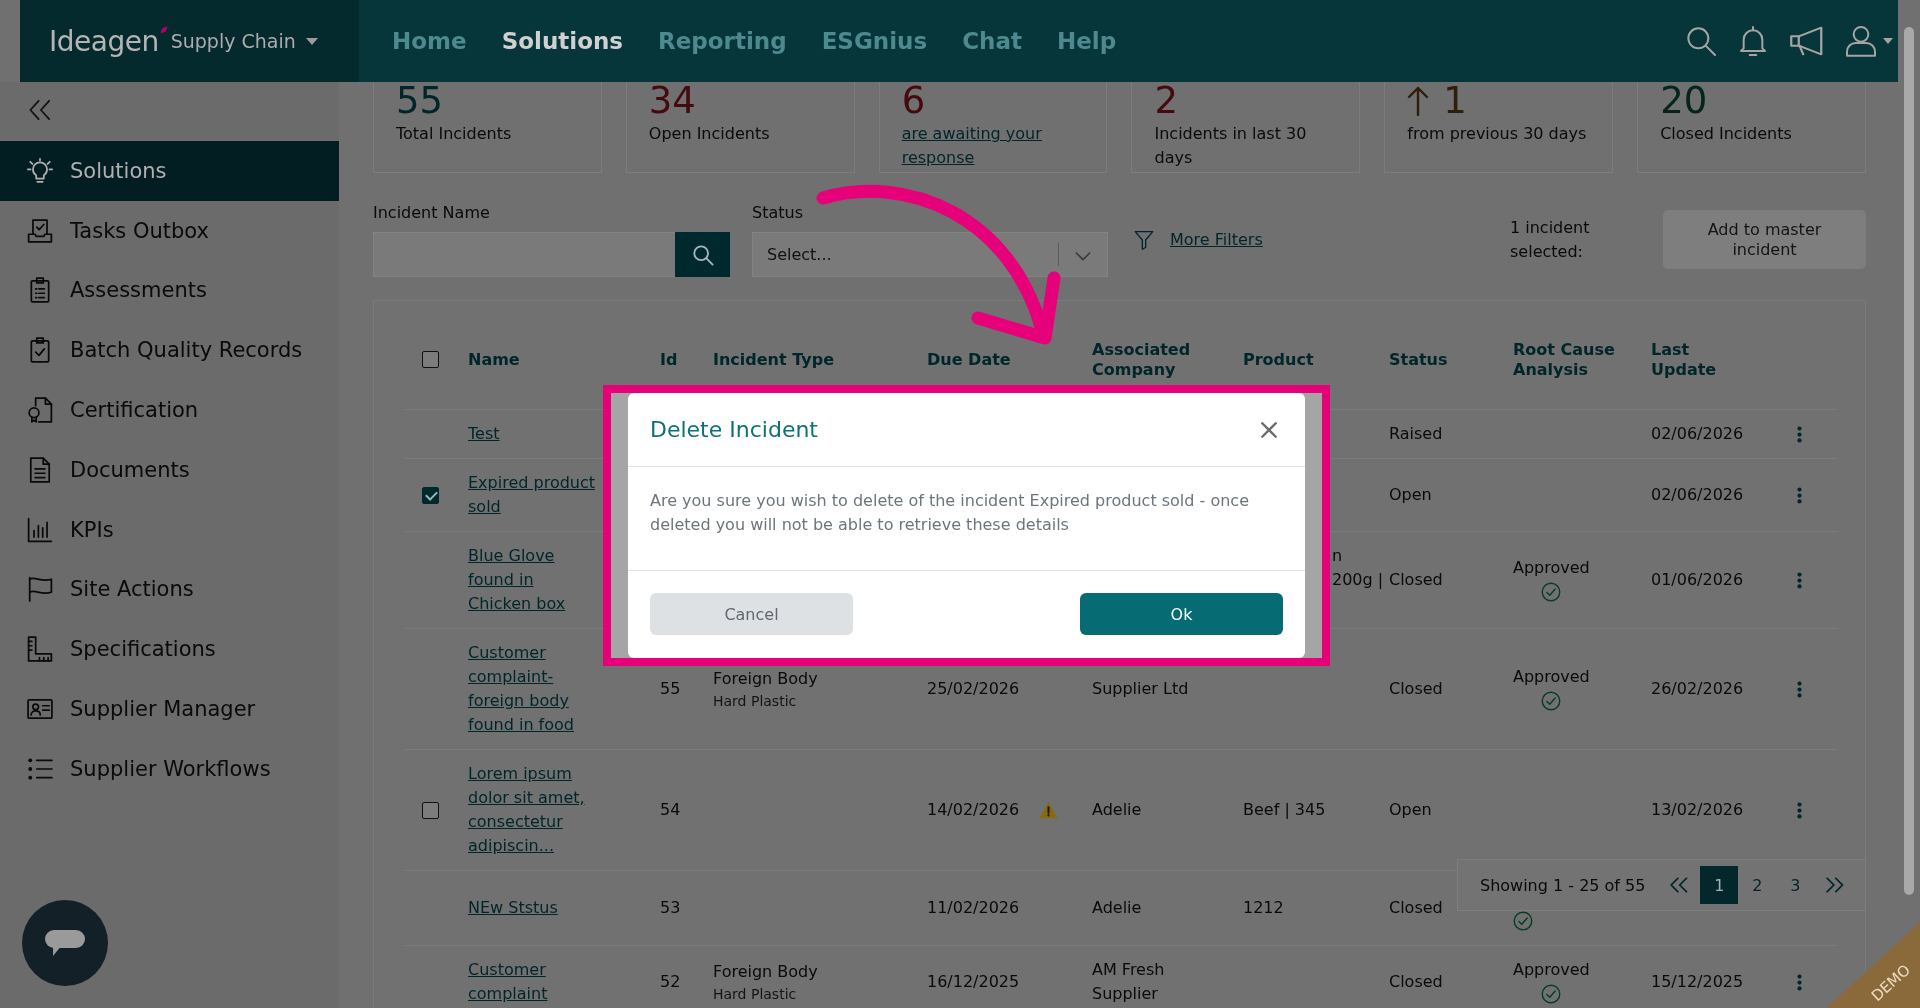 The image size is (1920, 1008). I want to click on logo: Ideagen, so click(104, 41).